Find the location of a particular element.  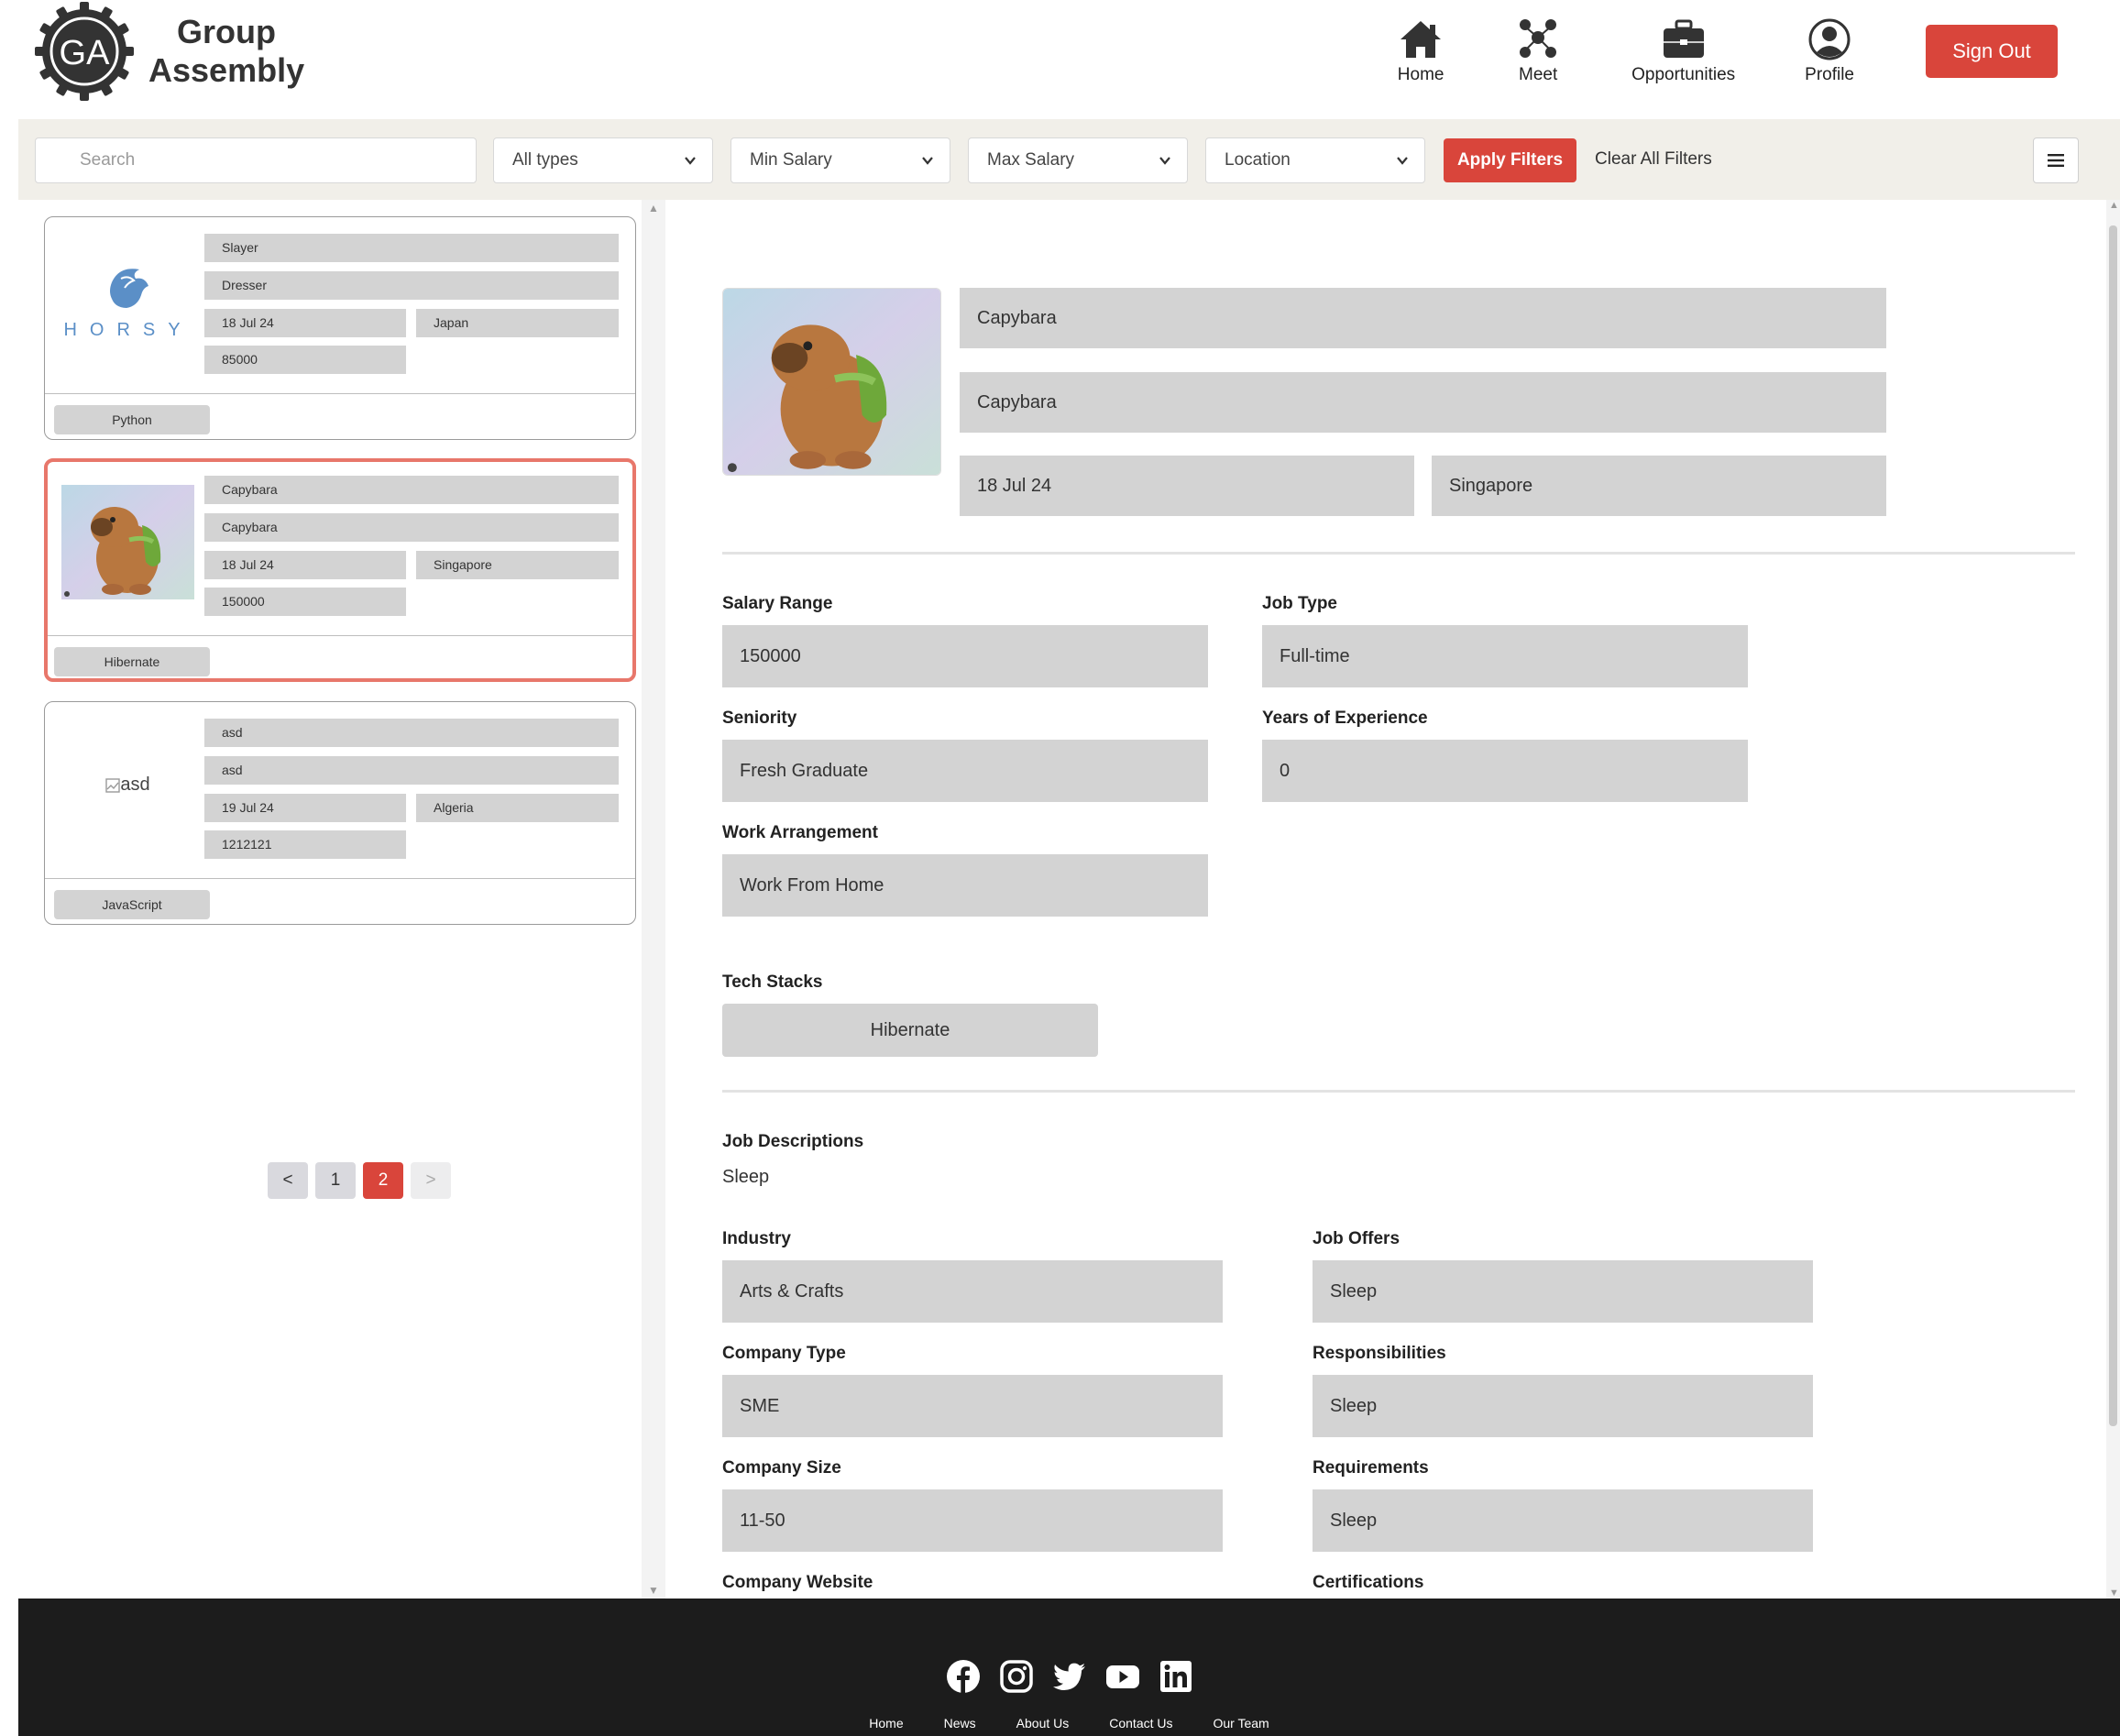

company-type-label: Company Type is located at coordinates (784, 1353).